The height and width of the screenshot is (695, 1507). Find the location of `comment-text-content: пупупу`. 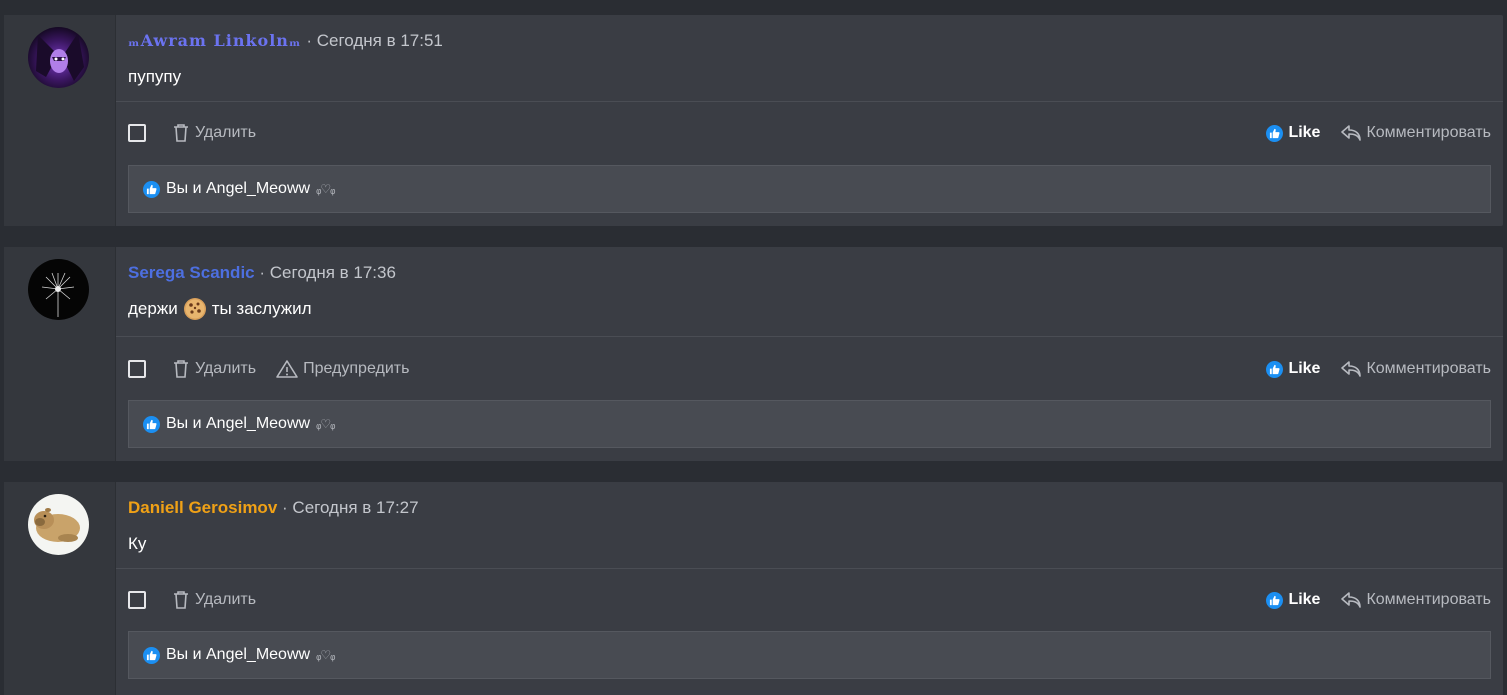

comment-text-content: пупупу is located at coordinates (155, 76).